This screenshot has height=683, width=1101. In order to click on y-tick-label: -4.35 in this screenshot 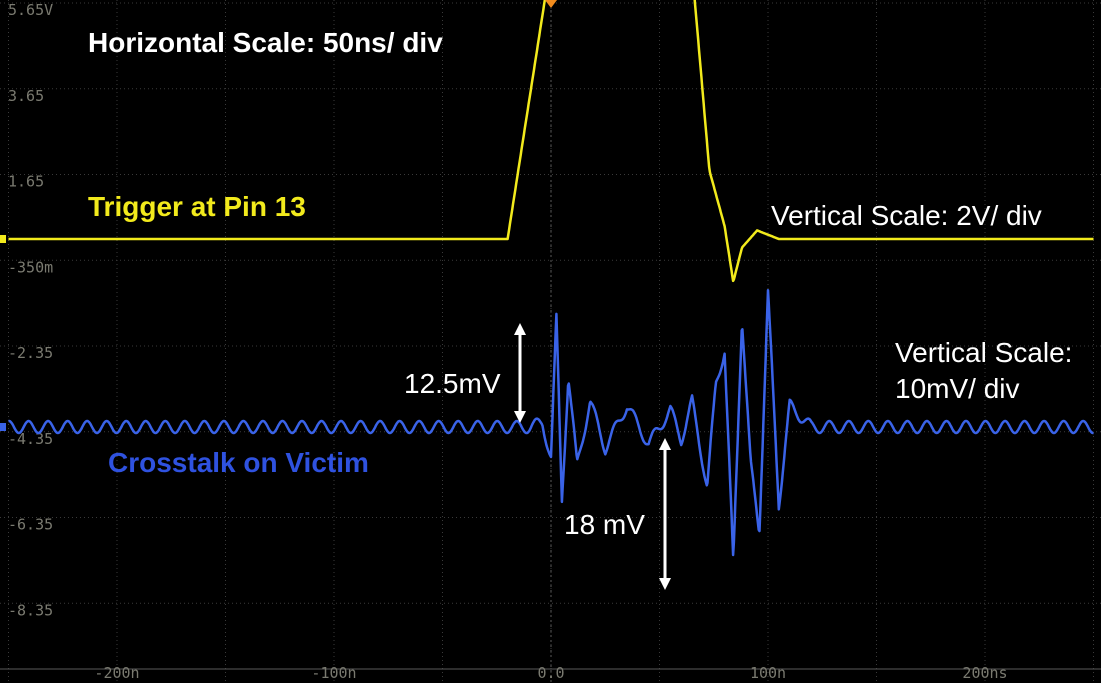, I will do `click(30, 439)`.